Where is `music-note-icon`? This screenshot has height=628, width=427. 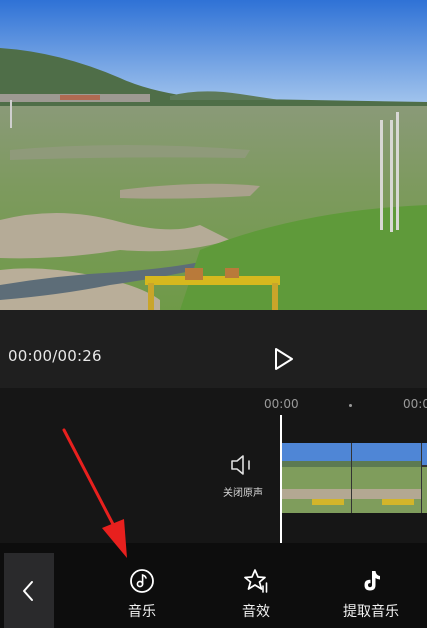
music-note-icon is located at coordinates (142, 581).